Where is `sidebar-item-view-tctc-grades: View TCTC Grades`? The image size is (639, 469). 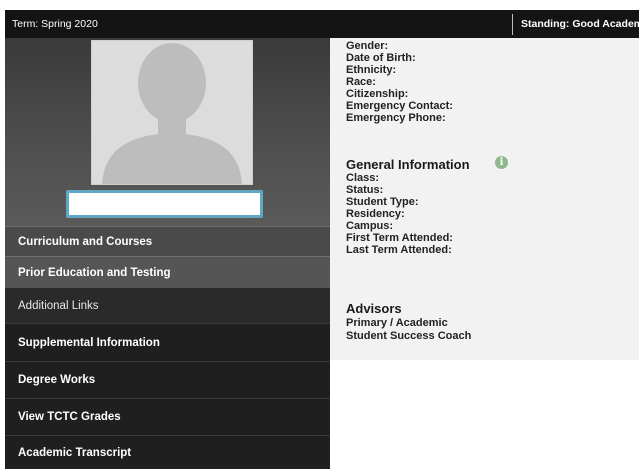 sidebar-item-view-tctc-grades: View TCTC Grades is located at coordinates (167, 416).